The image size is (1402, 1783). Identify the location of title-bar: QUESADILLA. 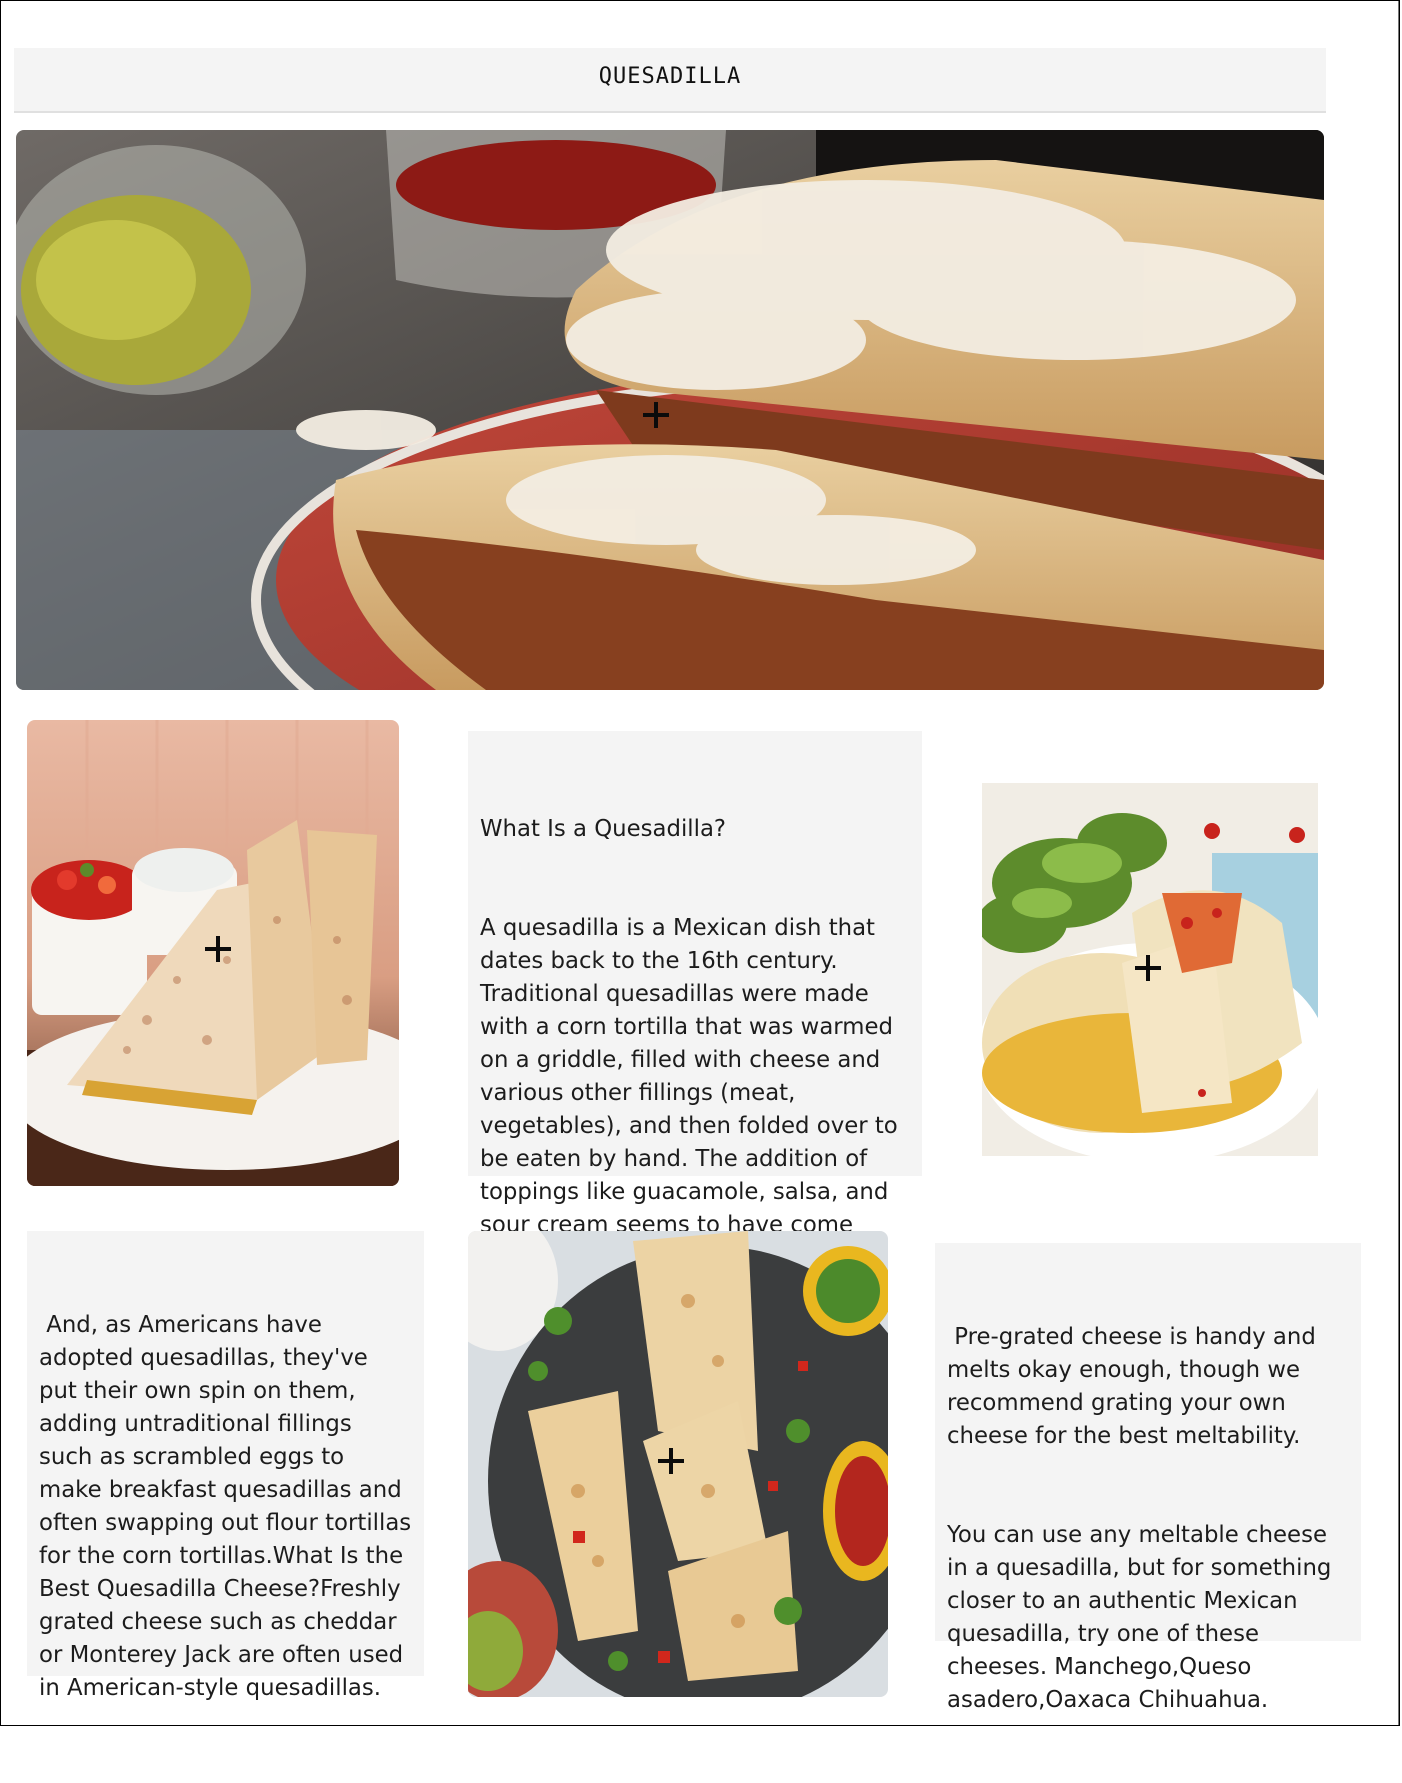
(670, 80).